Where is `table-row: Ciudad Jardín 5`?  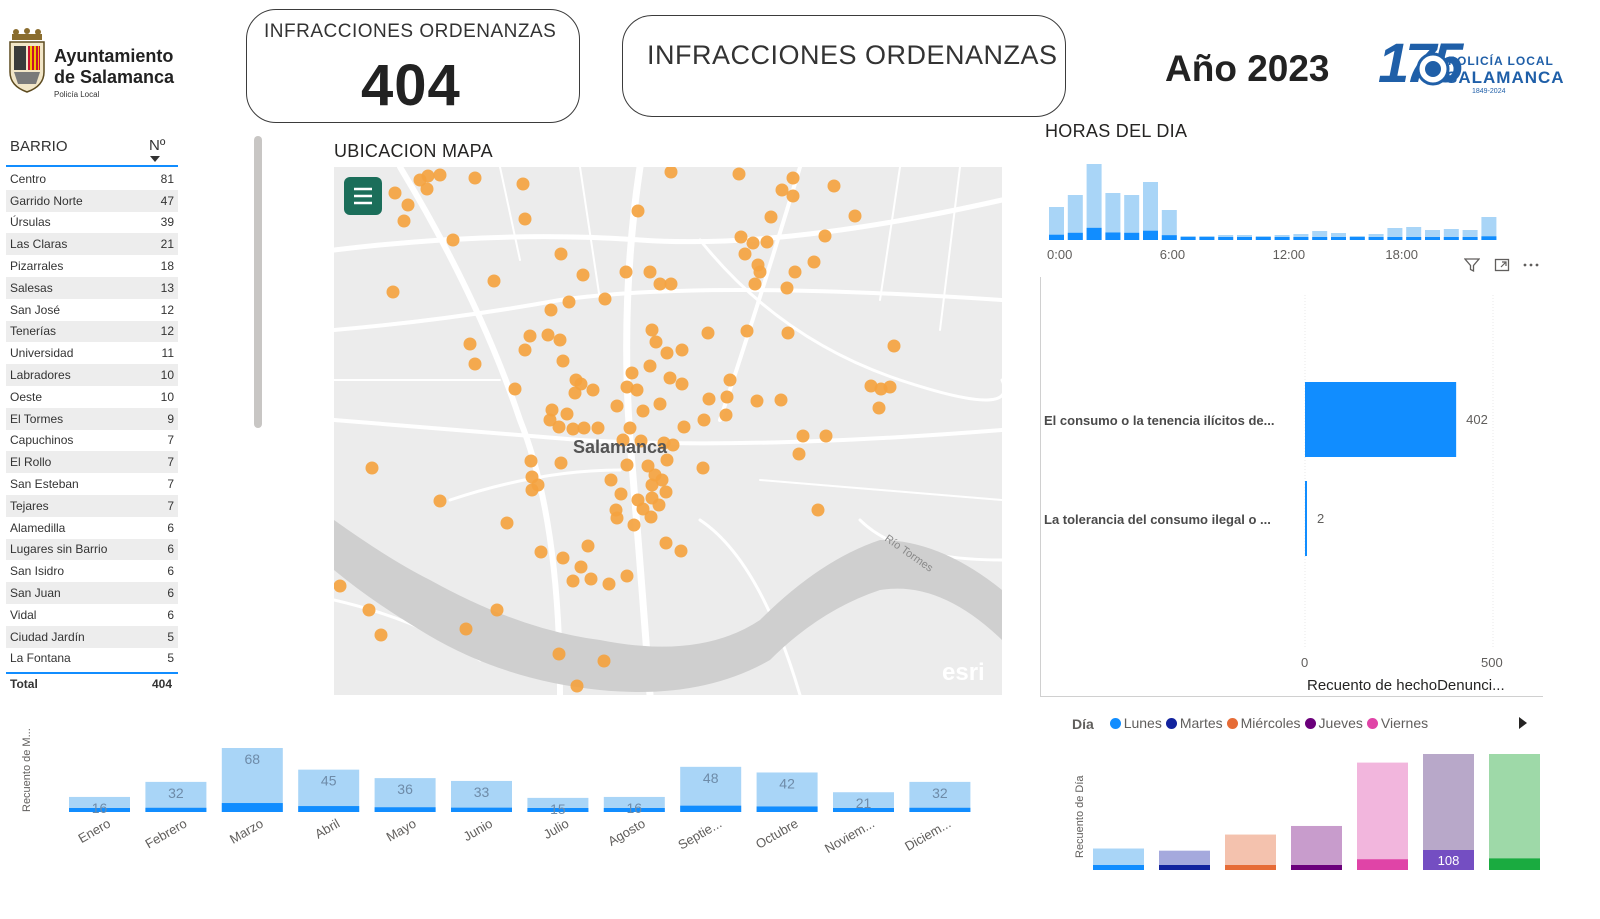 table-row: Ciudad Jardín 5 is located at coordinates (92, 636).